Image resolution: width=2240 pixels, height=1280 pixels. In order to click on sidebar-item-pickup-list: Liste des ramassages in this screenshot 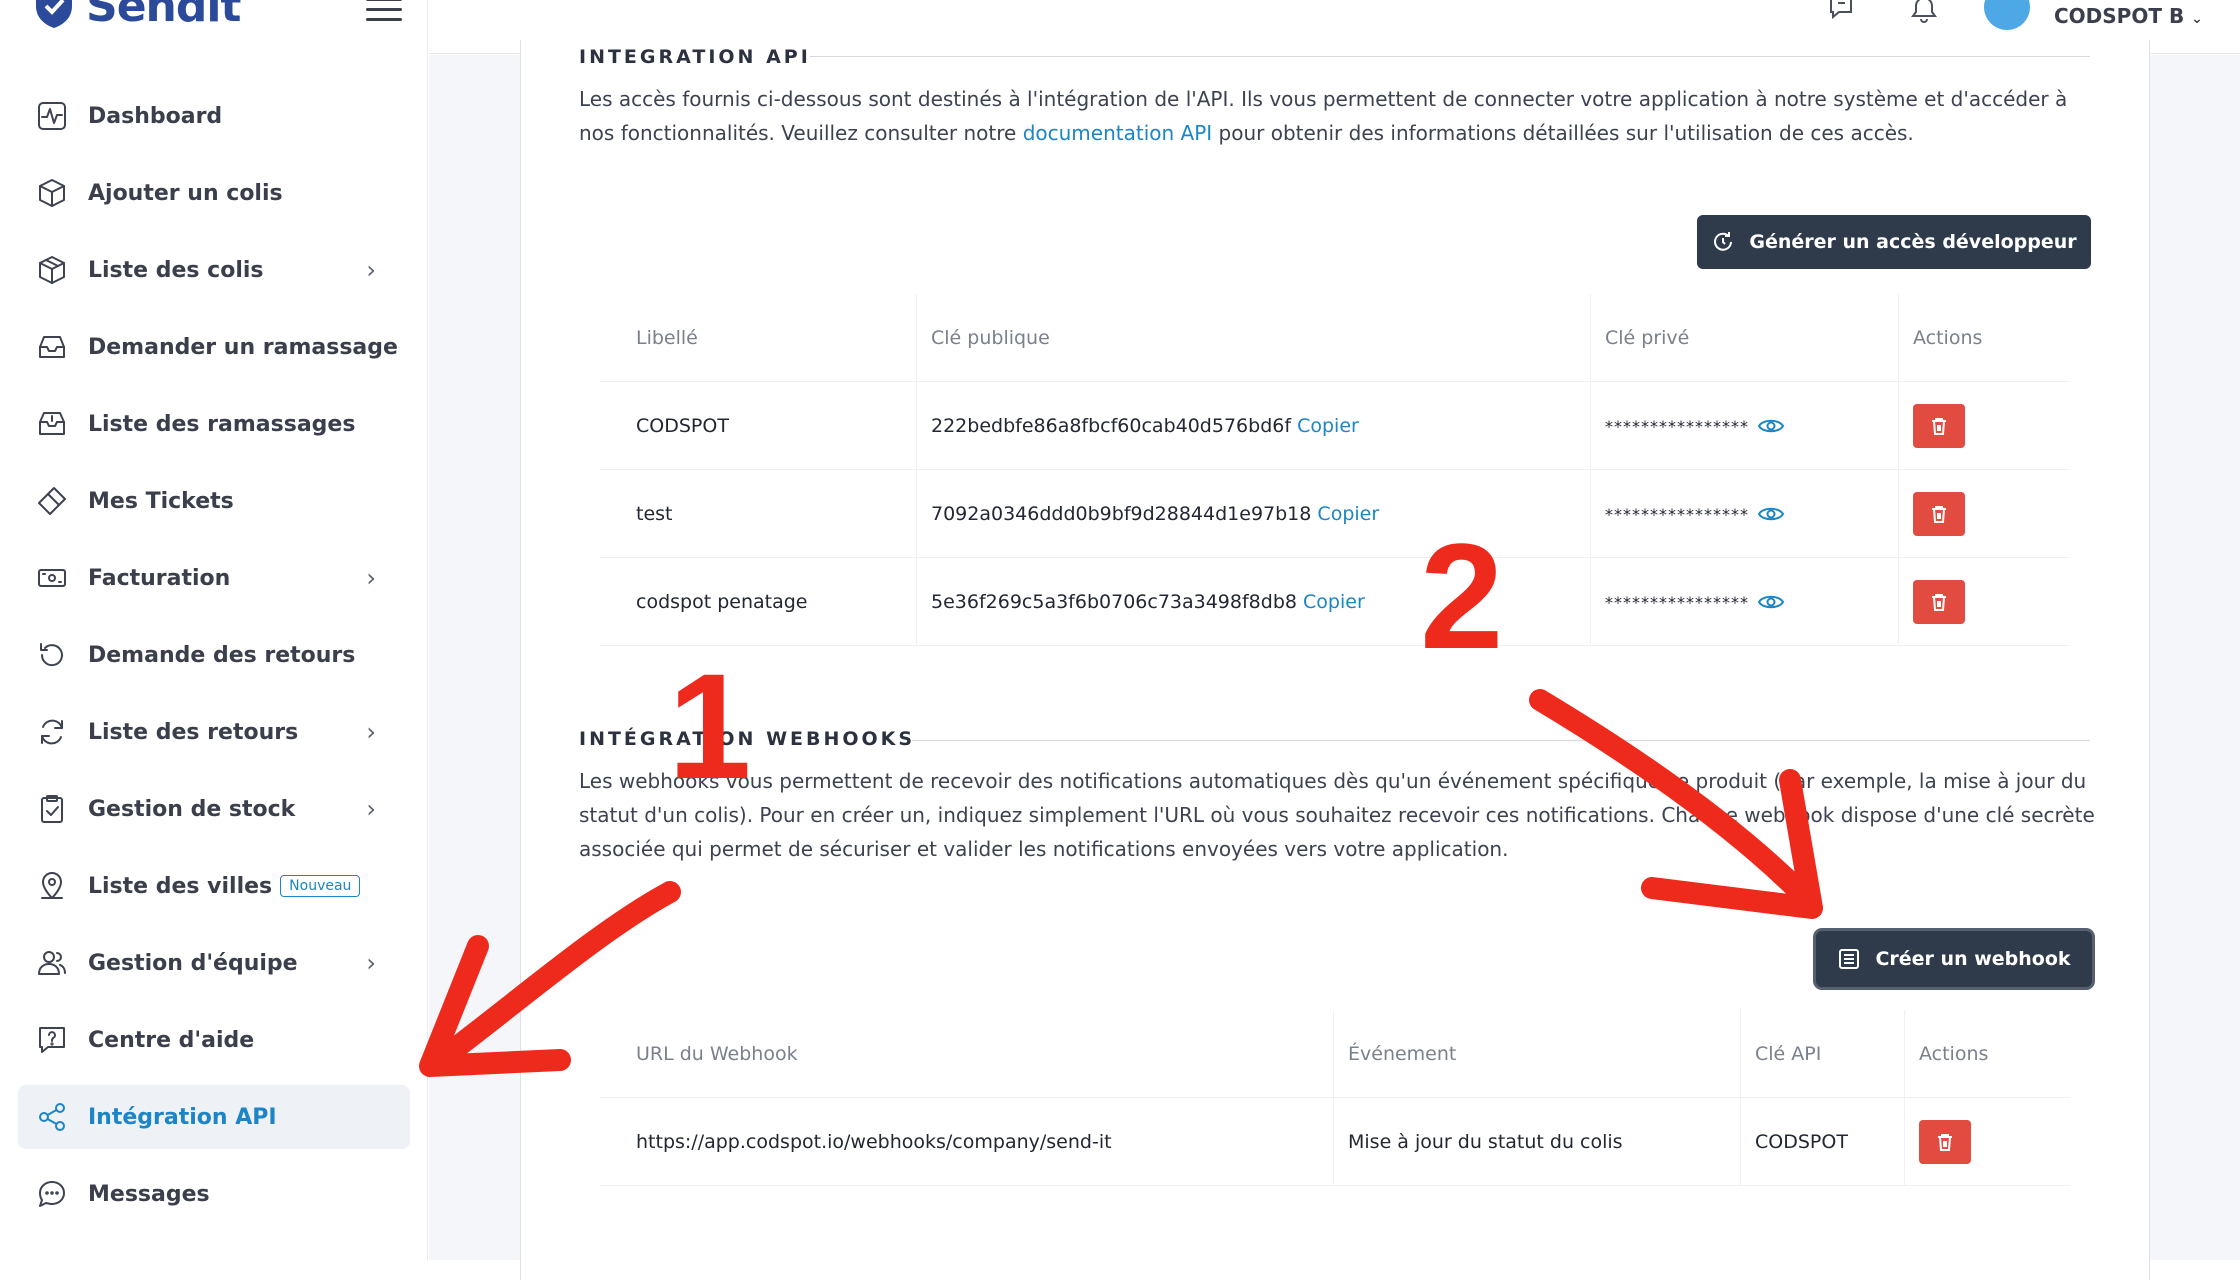, I will do `click(214, 424)`.